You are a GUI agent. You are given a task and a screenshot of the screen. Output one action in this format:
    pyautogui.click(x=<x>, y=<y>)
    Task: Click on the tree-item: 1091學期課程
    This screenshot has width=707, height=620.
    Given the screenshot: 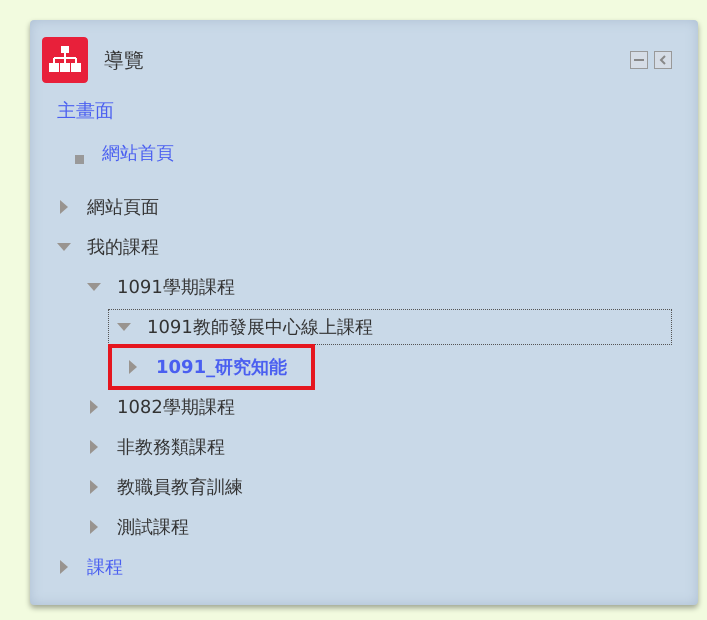 What is the action you would take?
    pyautogui.click(x=176, y=287)
    